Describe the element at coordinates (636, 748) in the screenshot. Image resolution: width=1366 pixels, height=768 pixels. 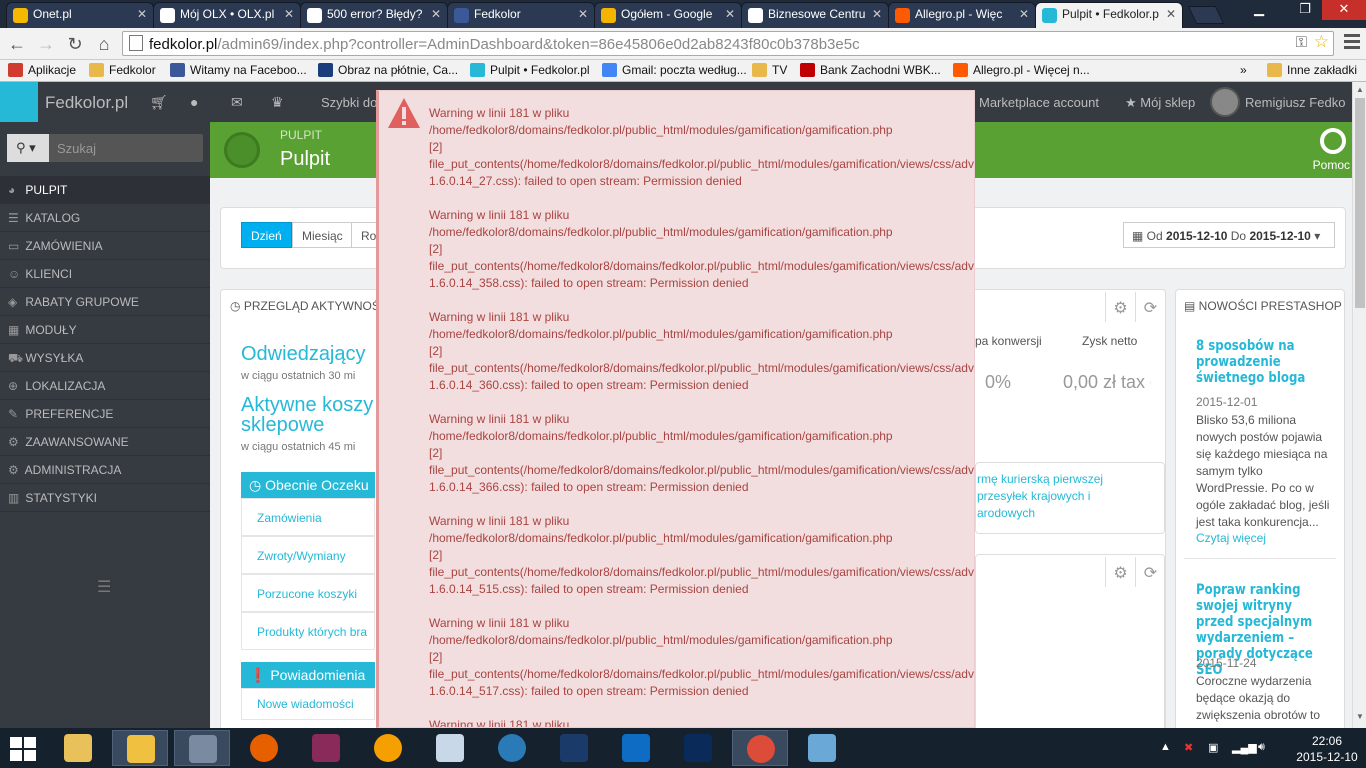
I see `teamviewer-icon` at that location.